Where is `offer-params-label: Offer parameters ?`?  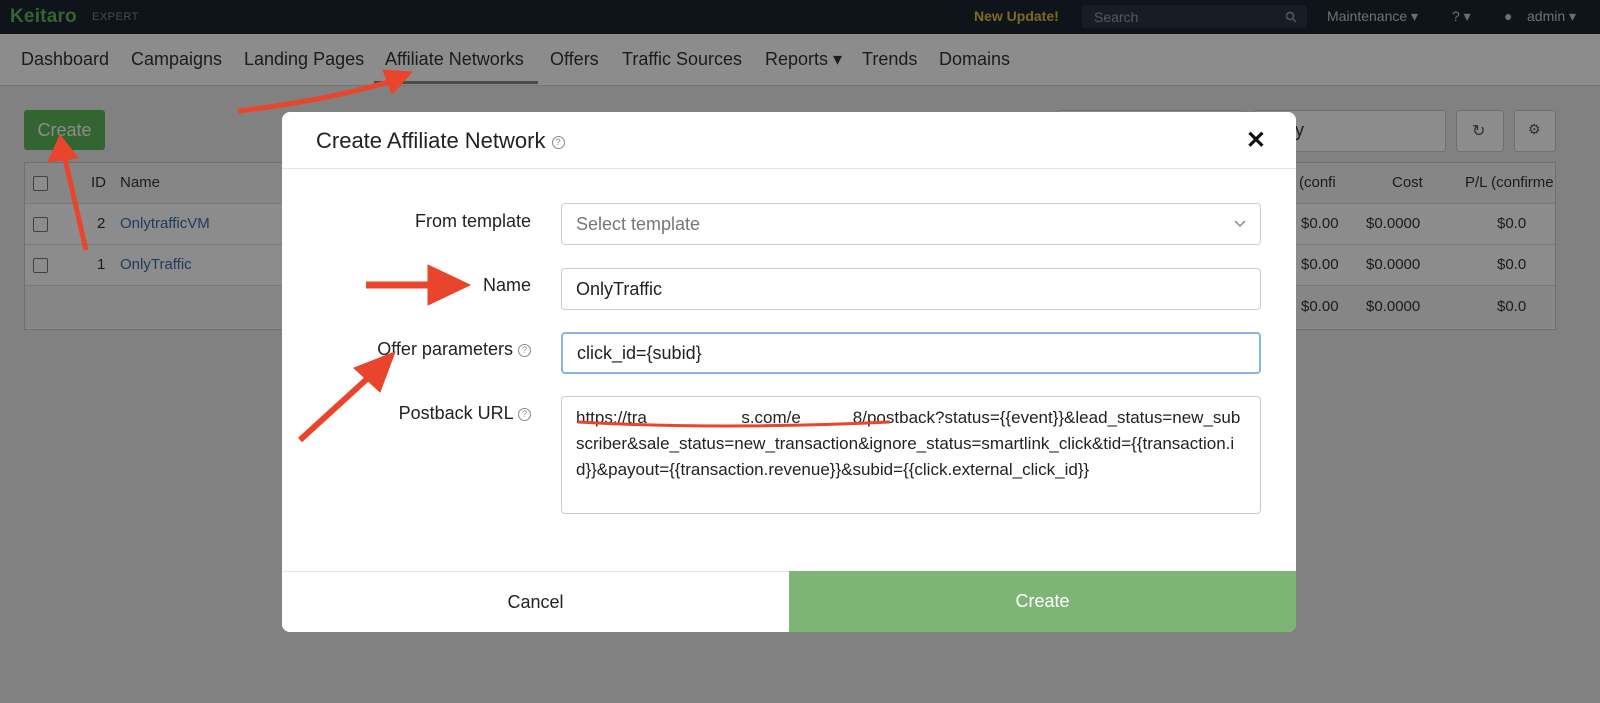
offer-params-label: Offer parameters ? is located at coordinates (454, 349).